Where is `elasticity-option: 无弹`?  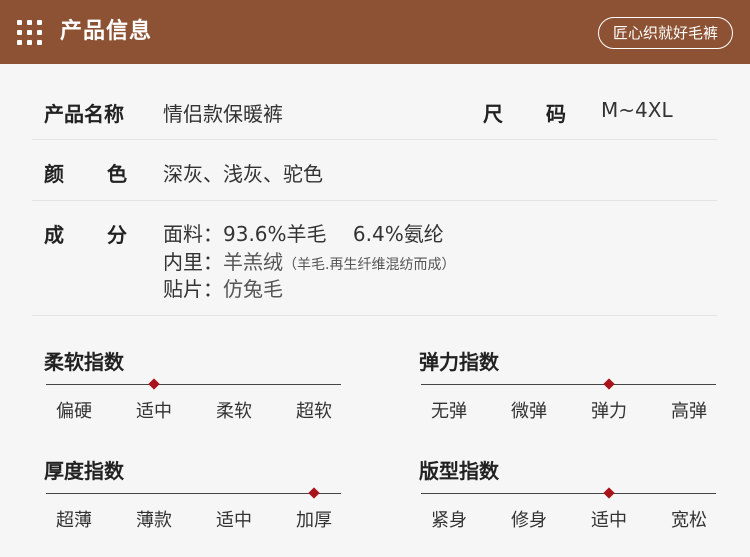 elasticity-option: 无弹 is located at coordinates (449, 411).